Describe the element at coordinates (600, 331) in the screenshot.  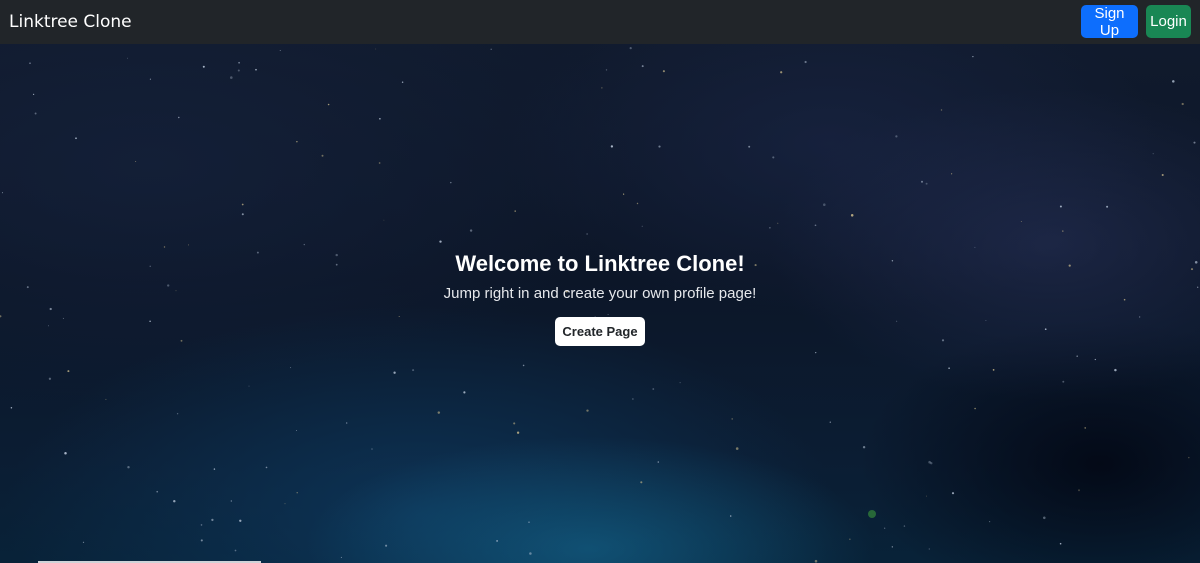
I see `create-page-button: Create Page` at that location.